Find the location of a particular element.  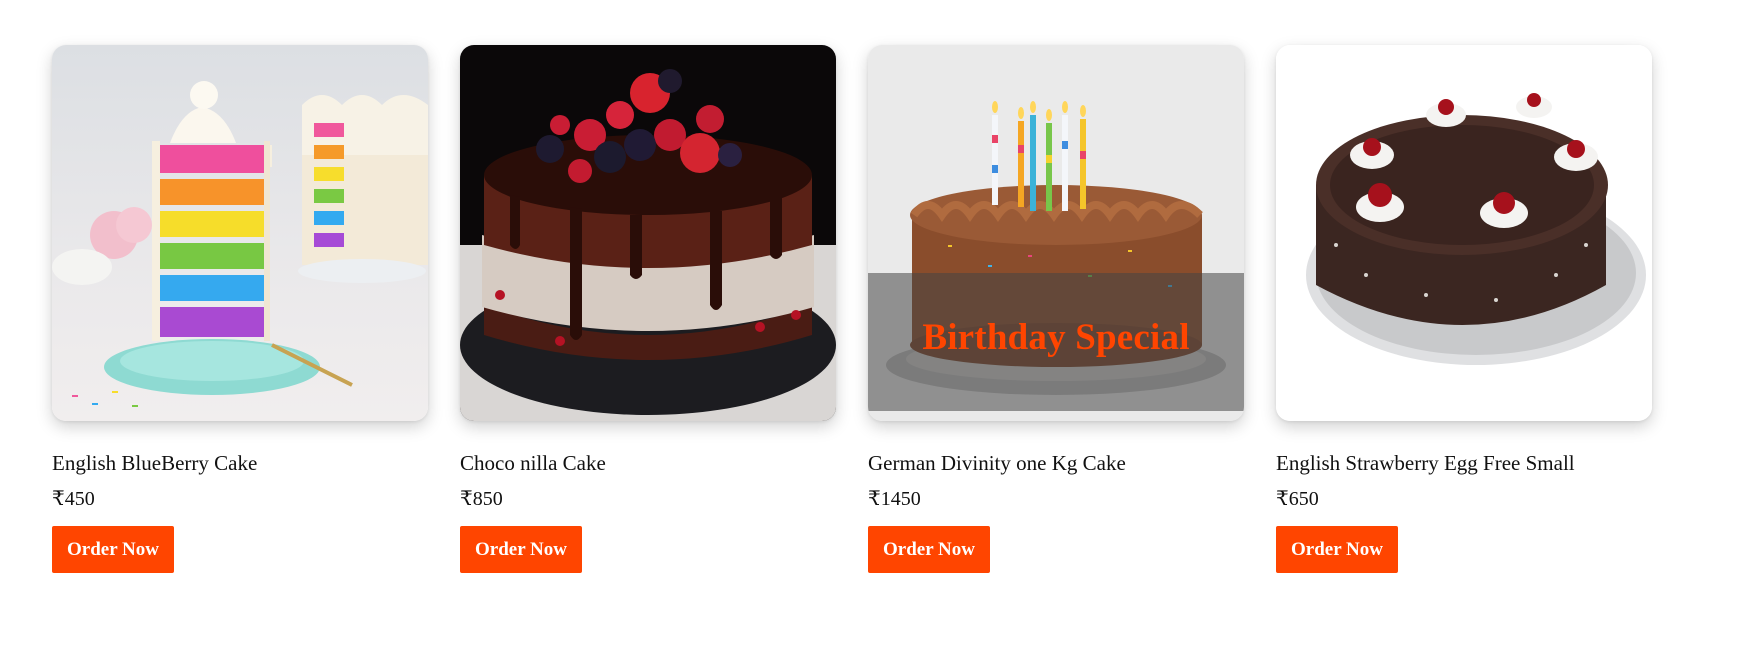

chocolate-berry-cake-image is located at coordinates (648, 233).